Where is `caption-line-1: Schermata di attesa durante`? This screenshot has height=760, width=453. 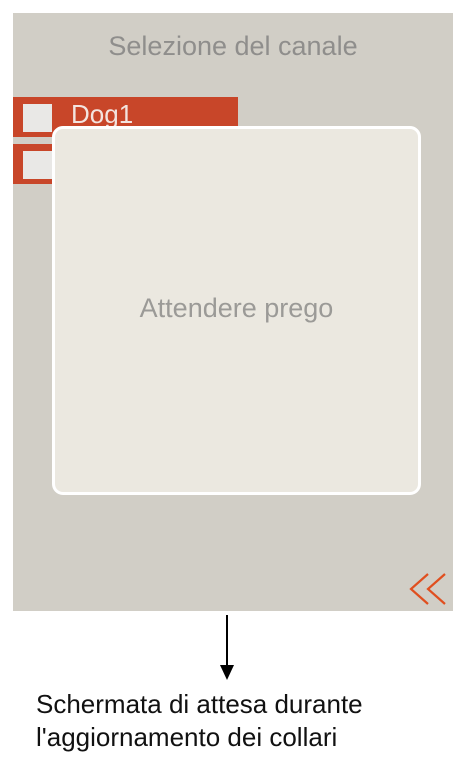 caption-line-1: Schermata di attesa durante is located at coordinates (199, 704).